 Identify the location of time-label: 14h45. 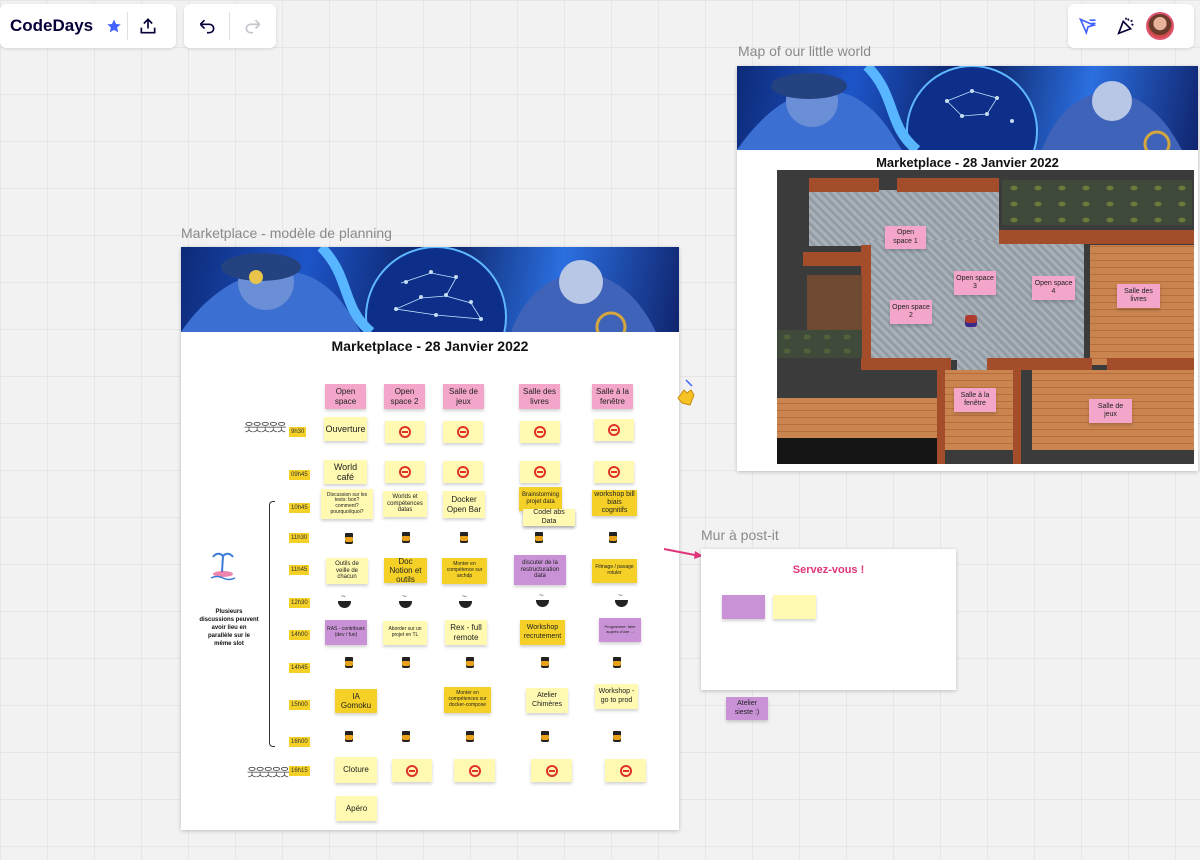
(299, 668).